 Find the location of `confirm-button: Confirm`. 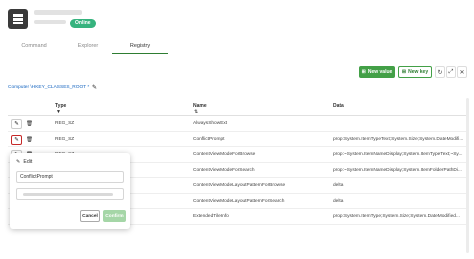

confirm-button: Confirm is located at coordinates (114, 216).